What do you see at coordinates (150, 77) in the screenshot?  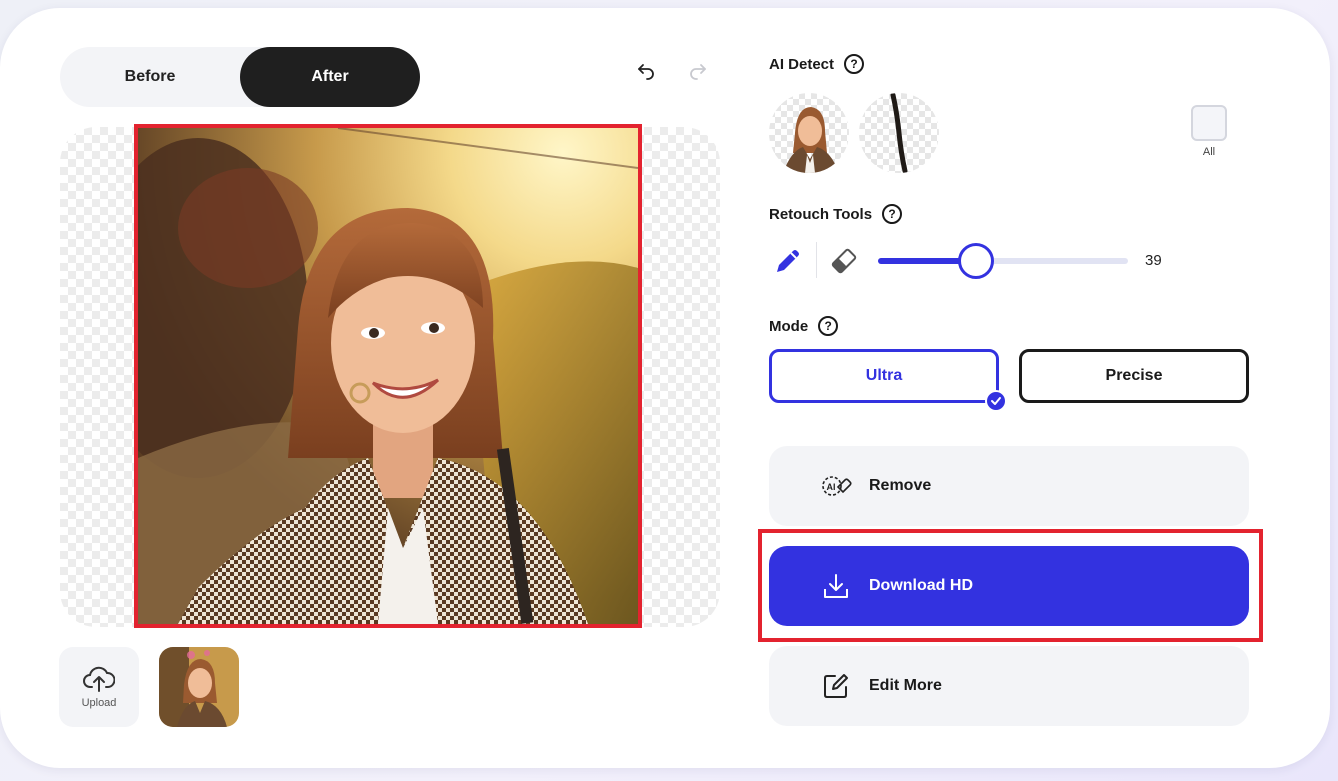 I see `before-tab: Before` at bounding box center [150, 77].